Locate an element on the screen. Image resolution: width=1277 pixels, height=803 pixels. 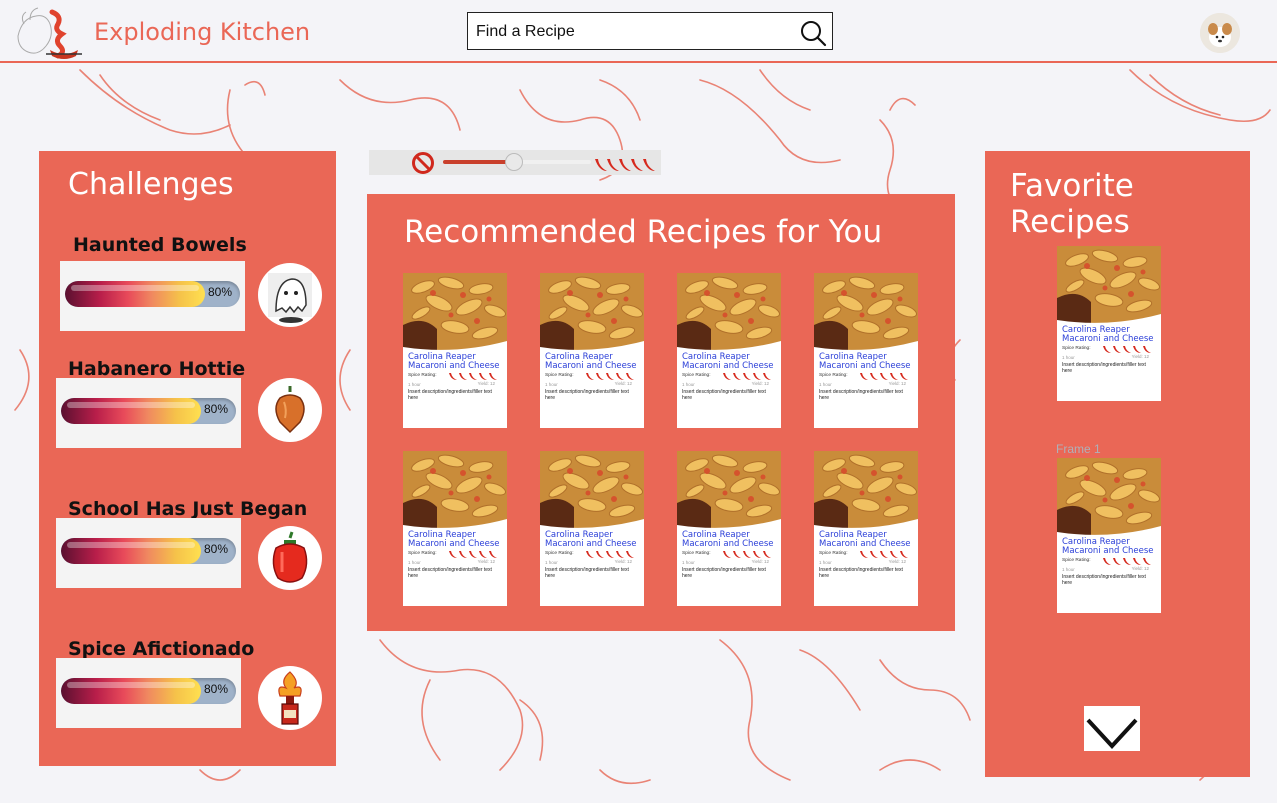
challenge-name: Spice Afictionado is located at coordinates (161, 649).